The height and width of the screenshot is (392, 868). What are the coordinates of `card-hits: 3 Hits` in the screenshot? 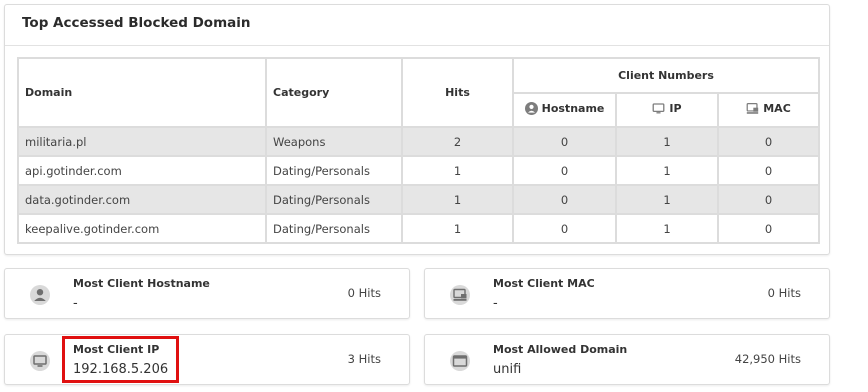 It's located at (364, 359).